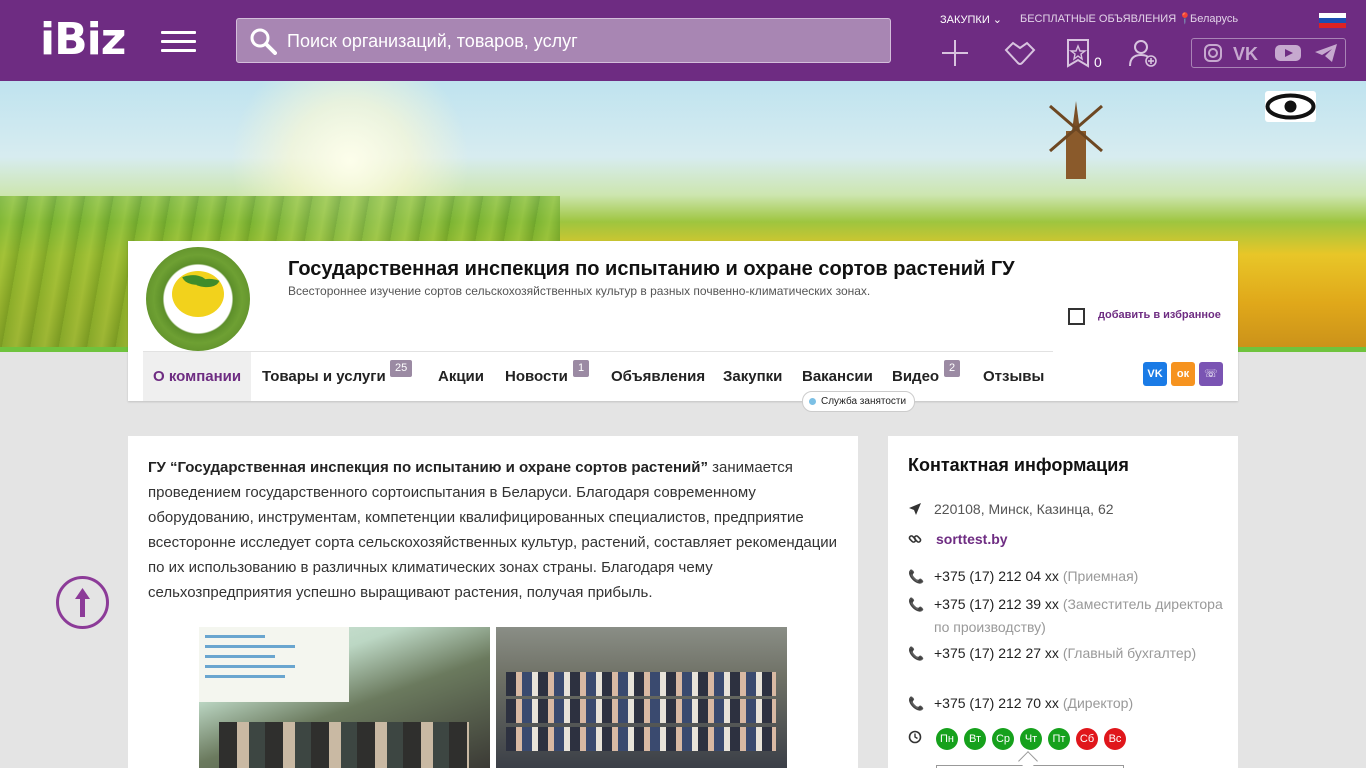  I want to click on telegram-icon, so click(1326, 53).